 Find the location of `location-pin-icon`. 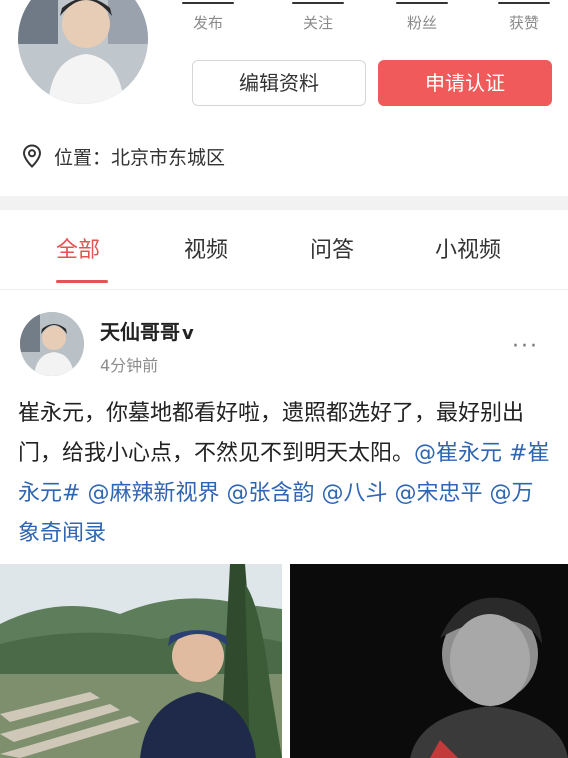

location-pin-icon is located at coordinates (32, 156).